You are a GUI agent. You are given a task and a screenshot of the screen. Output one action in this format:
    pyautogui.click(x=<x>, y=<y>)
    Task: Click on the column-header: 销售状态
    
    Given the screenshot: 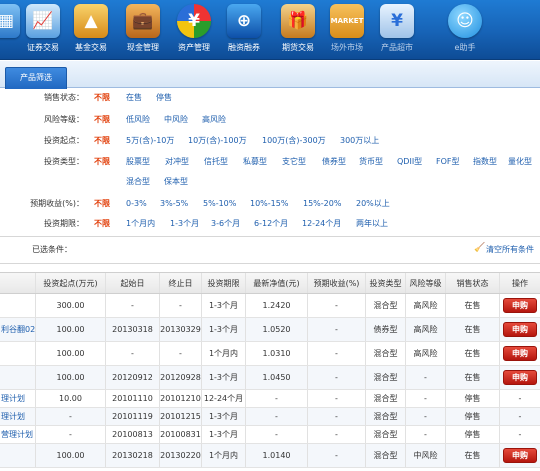 What is the action you would take?
    pyautogui.click(x=473, y=283)
    